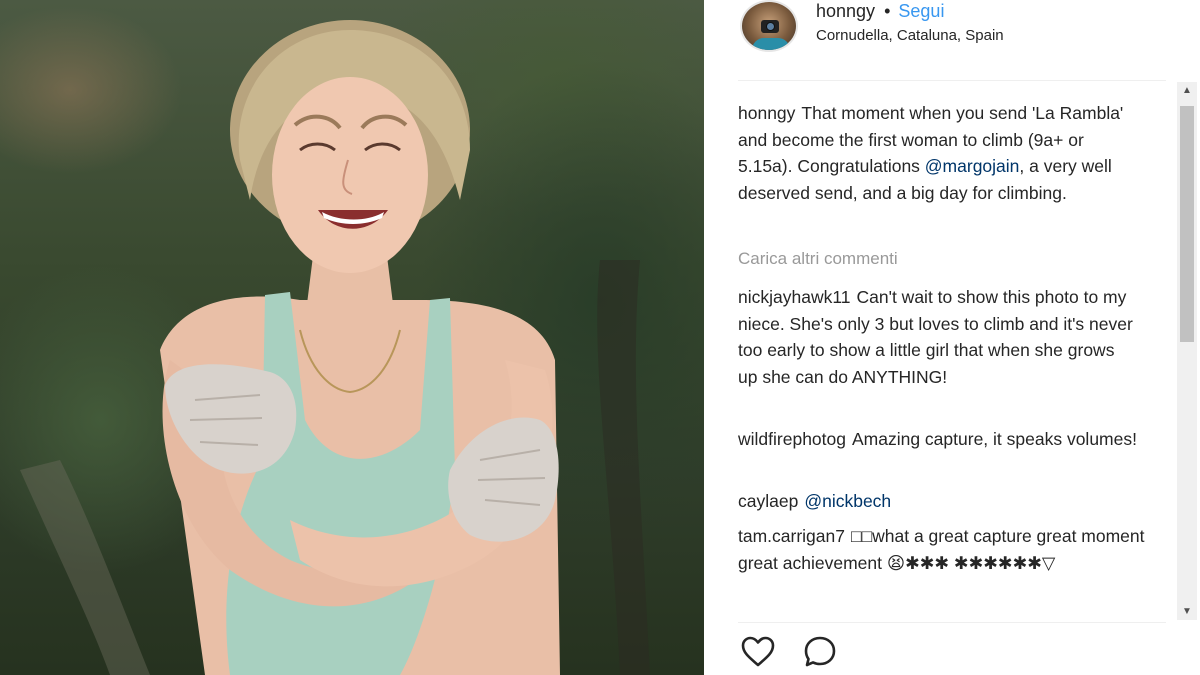  Describe the element at coordinates (972, 166) in the screenshot. I see `caption-mention: @margojain` at that location.